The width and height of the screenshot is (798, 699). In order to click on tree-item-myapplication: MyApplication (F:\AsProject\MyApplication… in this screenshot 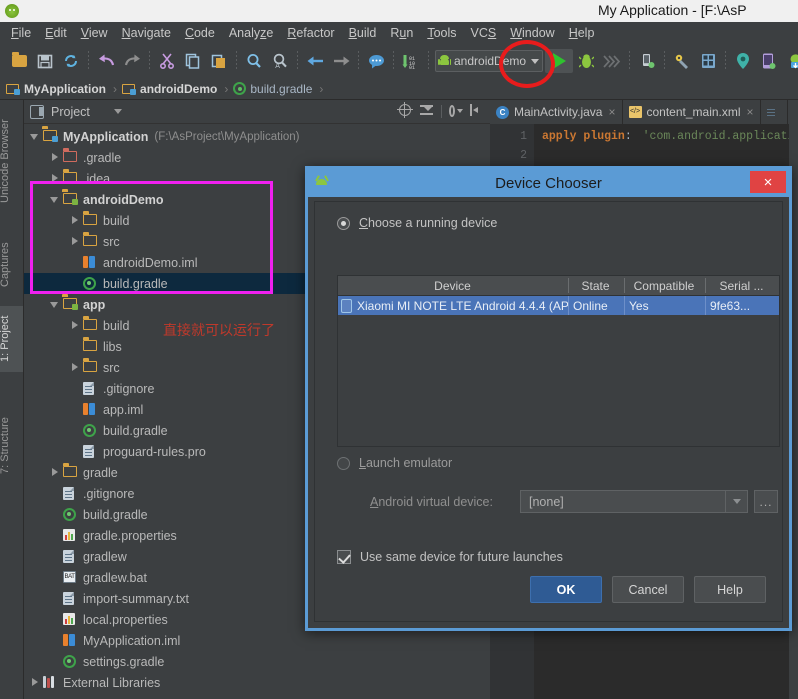, I will do `click(257, 136)`.